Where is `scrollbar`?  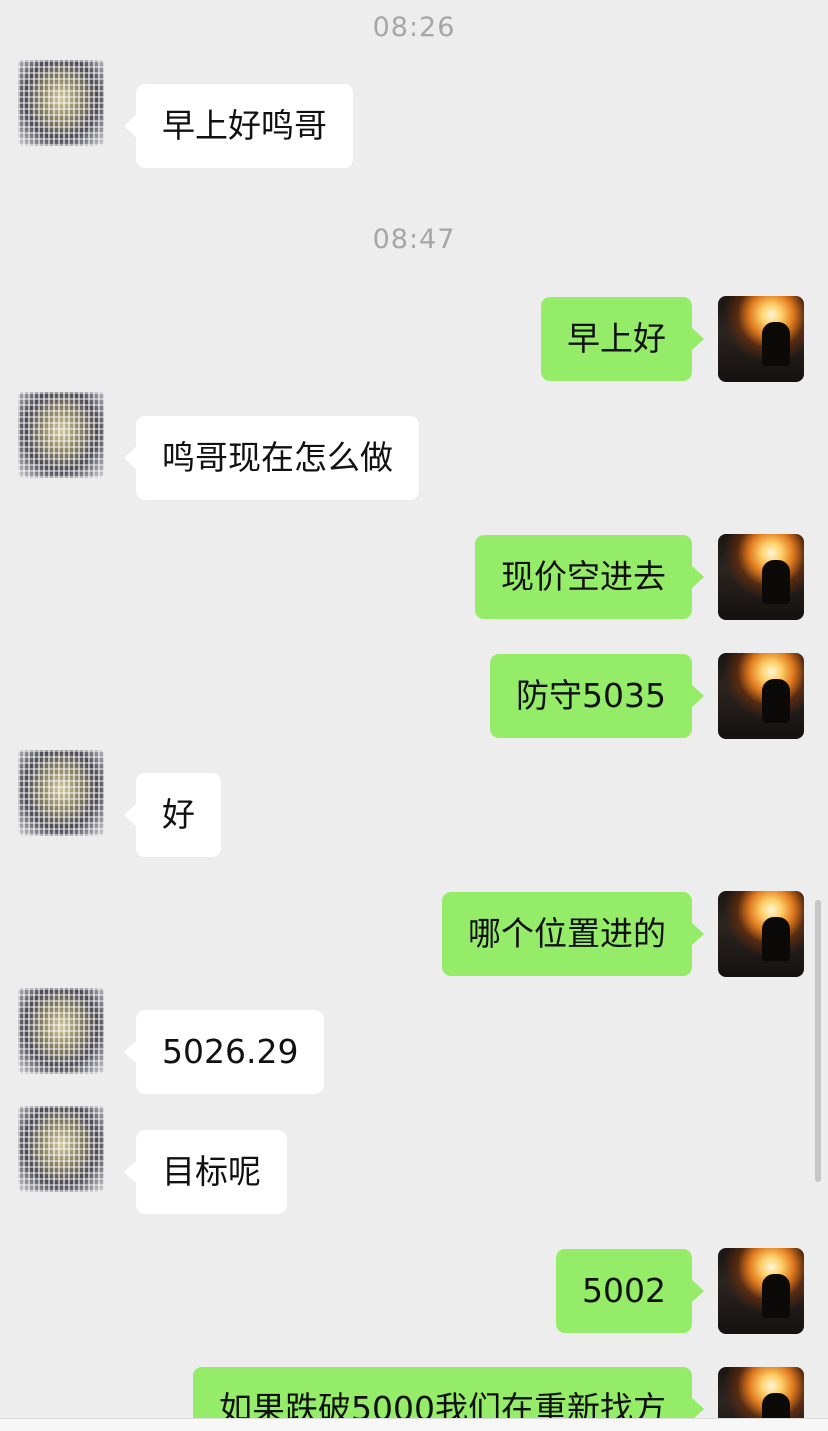
scrollbar is located at coordinates (818, 1041).